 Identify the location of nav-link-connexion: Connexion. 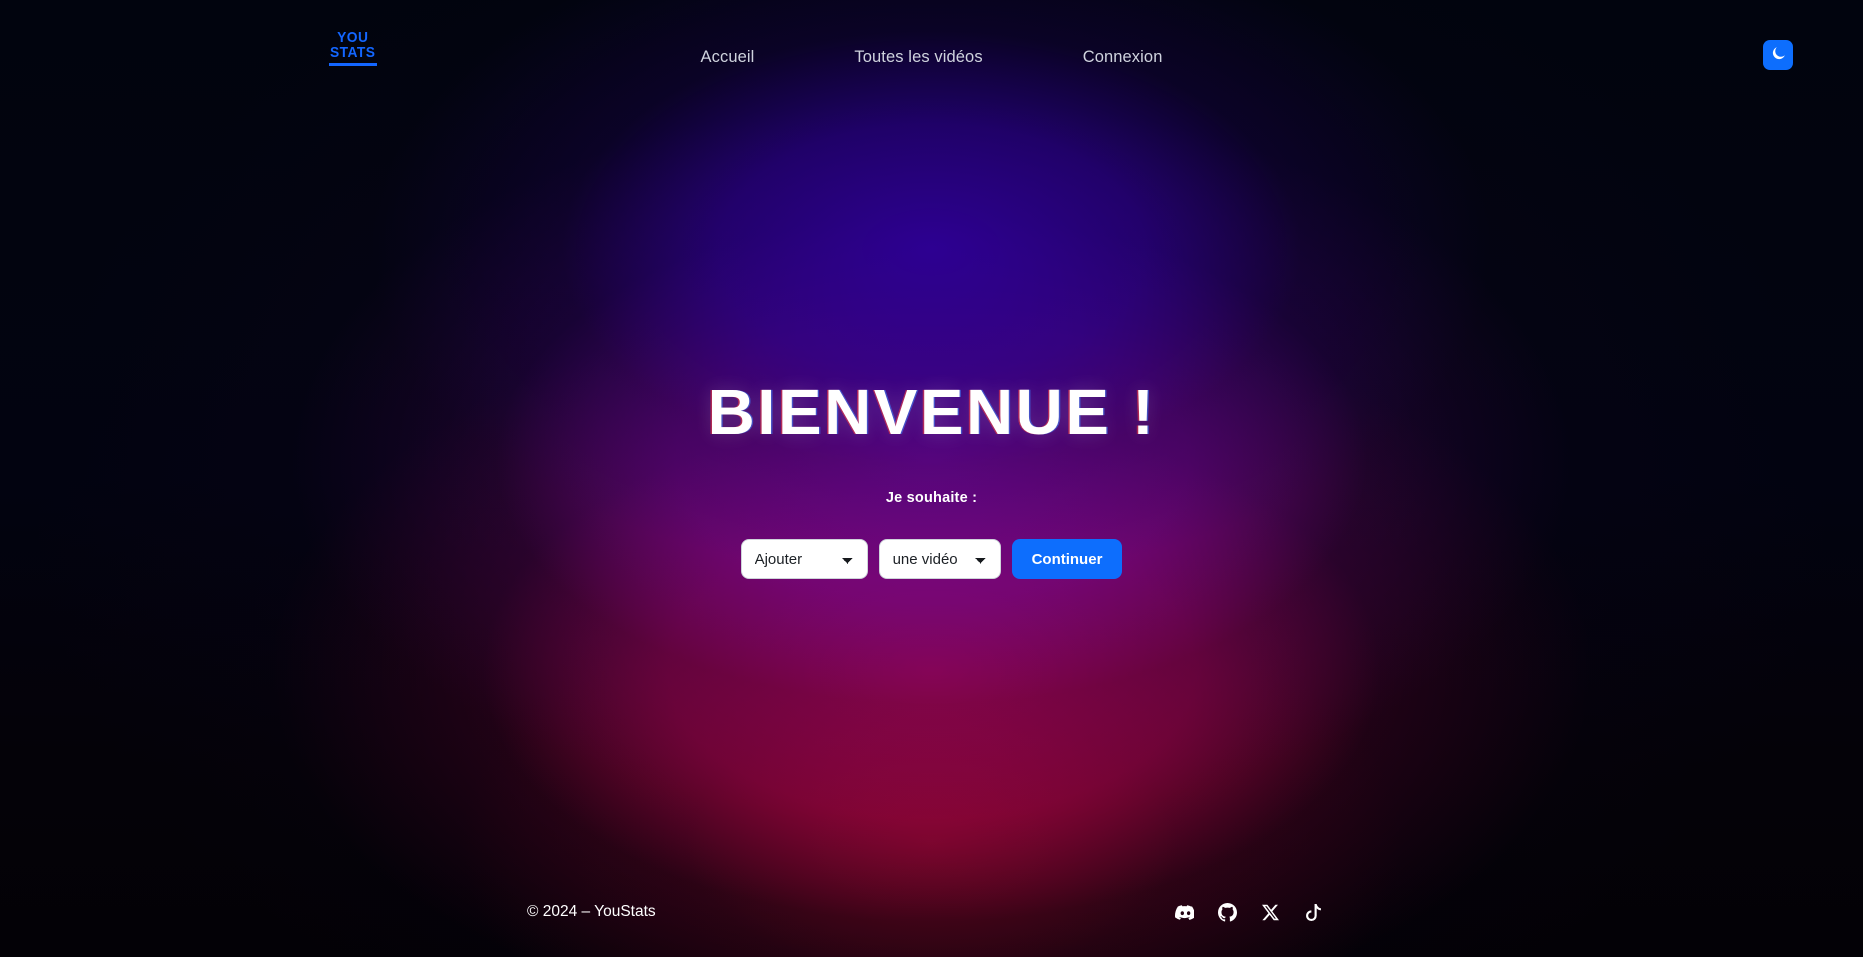
(1123, 57).